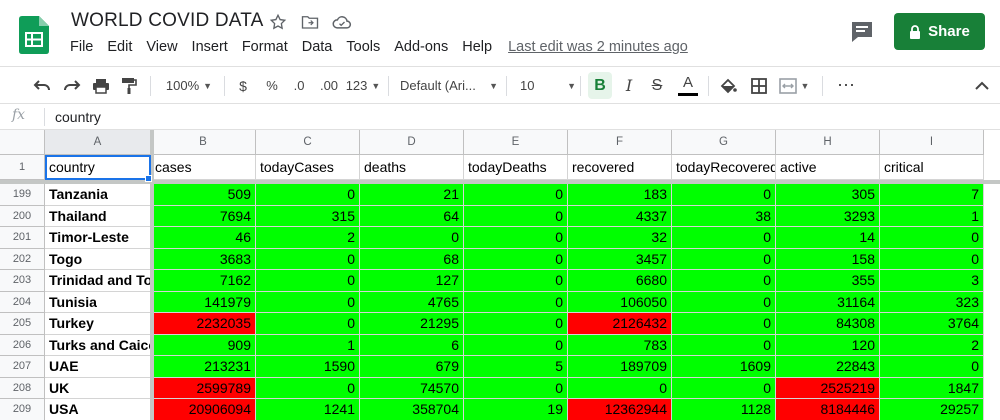 This screenshot has width=1000, height=420. Describe the element at coordinates (98, 167) in the screenshot. I see `header-cell-a: country` at that location.